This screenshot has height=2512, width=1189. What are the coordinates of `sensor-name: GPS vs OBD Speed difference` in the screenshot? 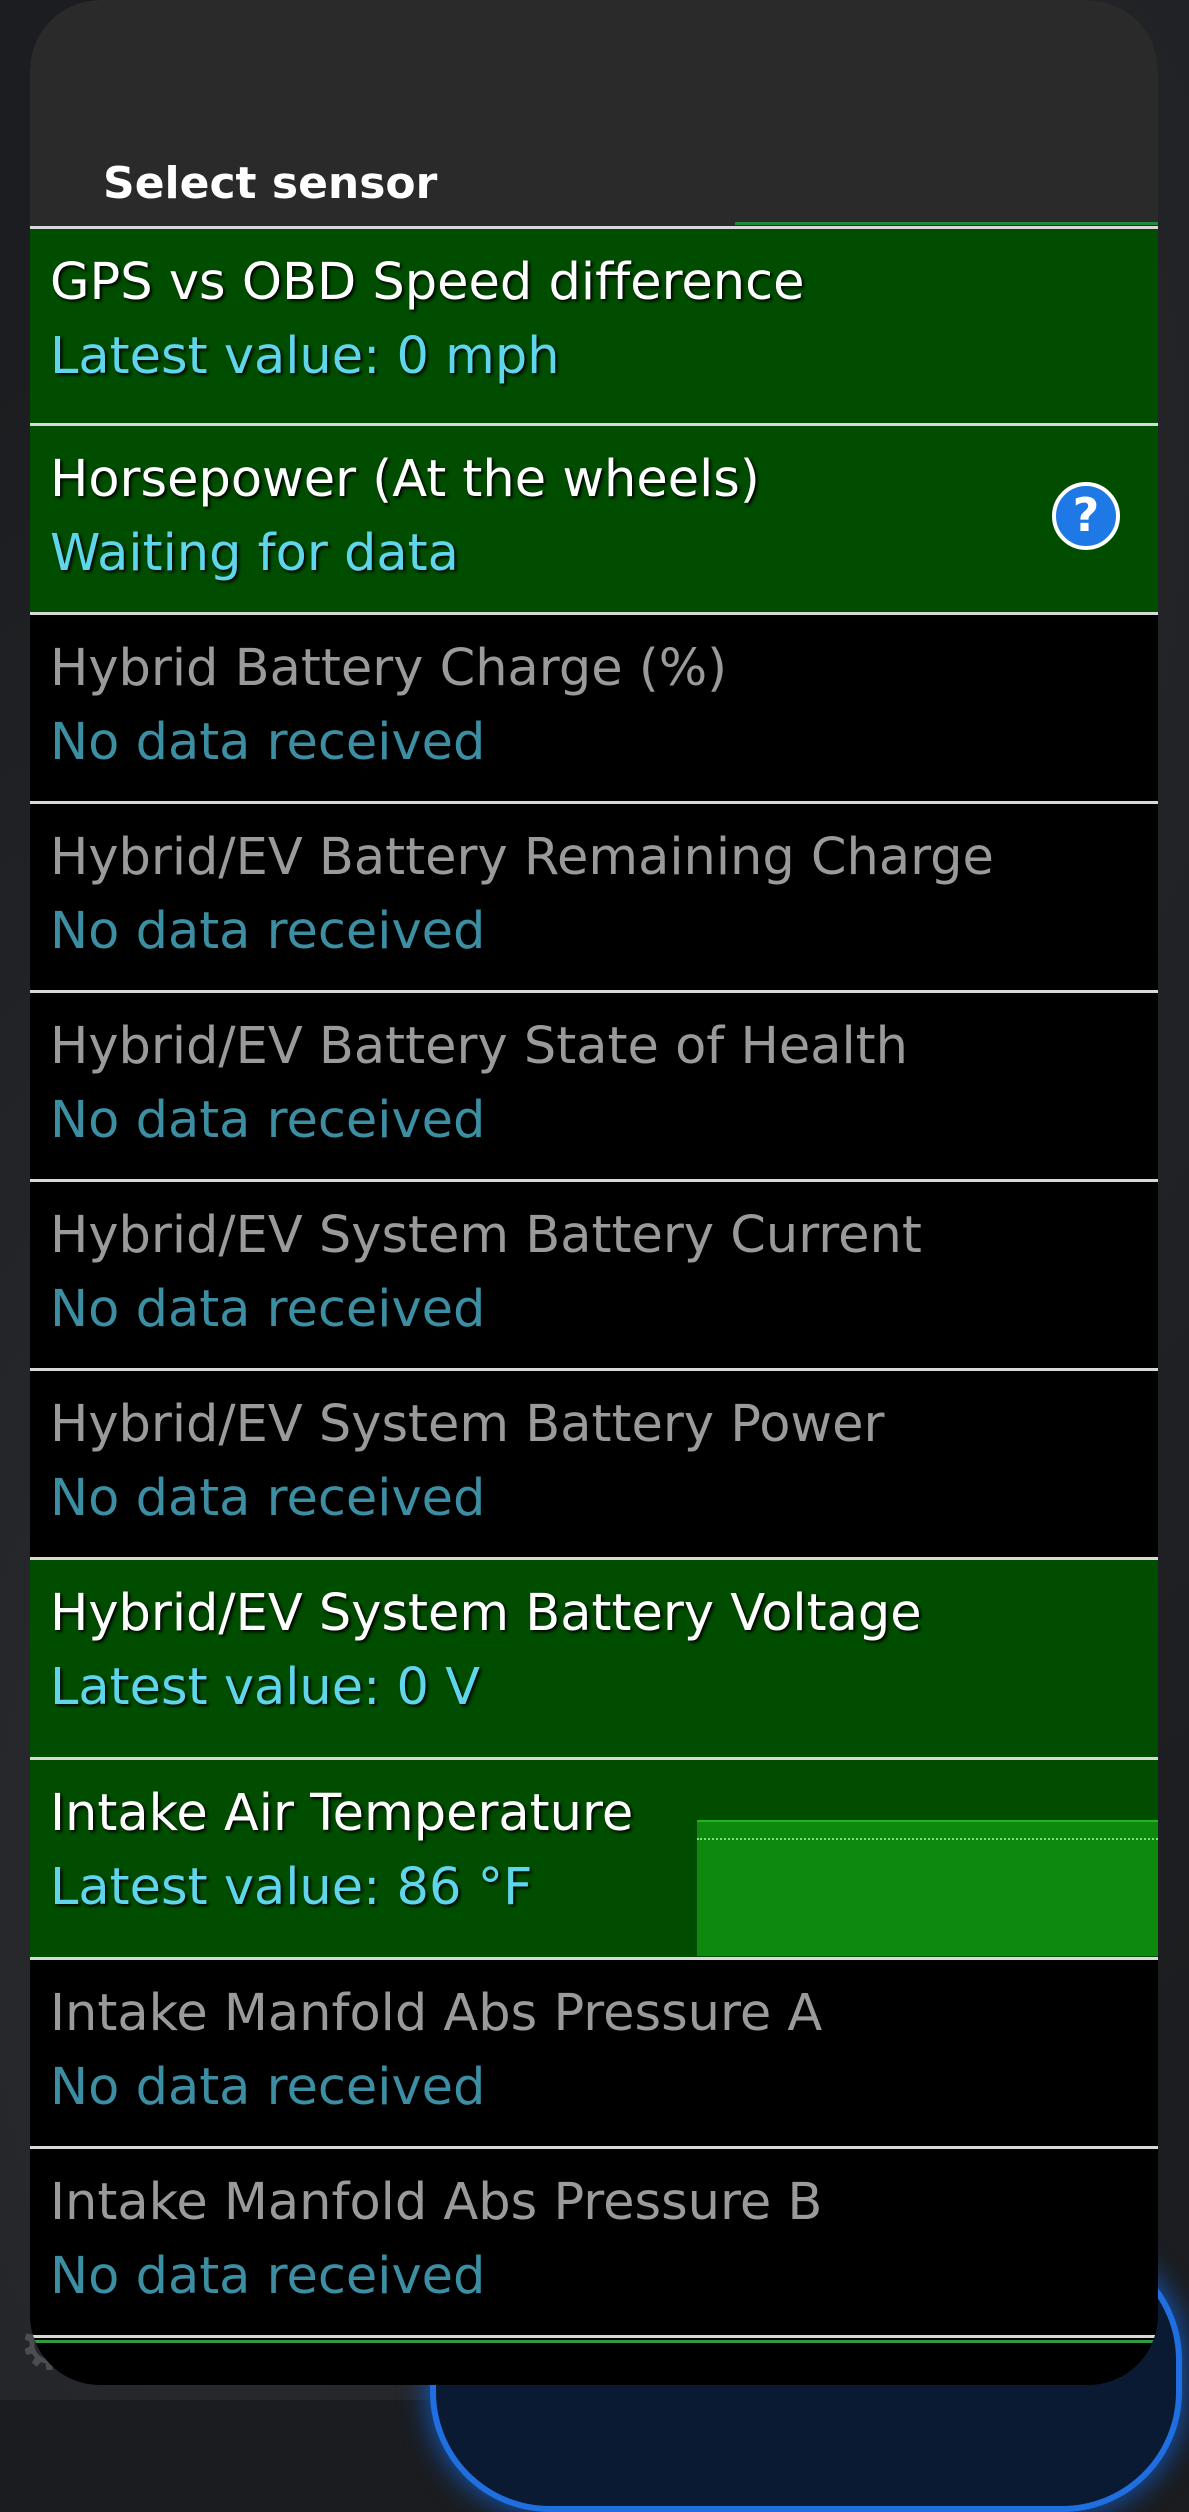 It's located at (427, 282).